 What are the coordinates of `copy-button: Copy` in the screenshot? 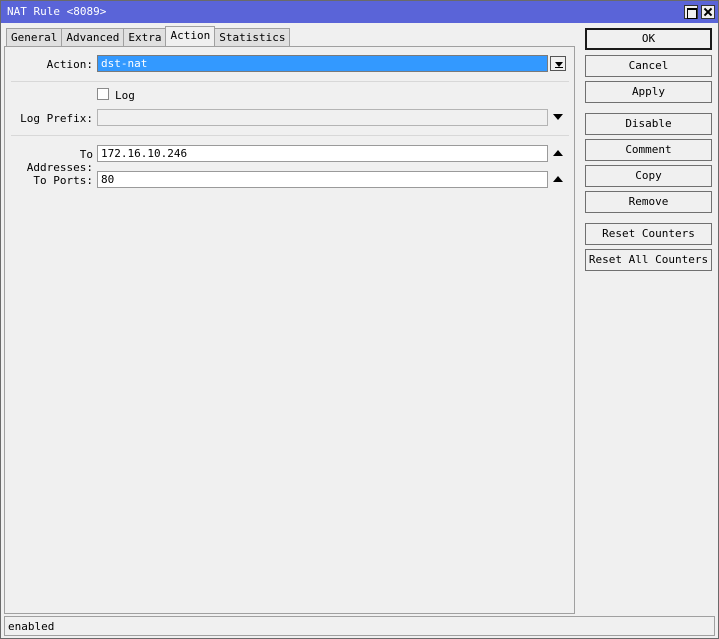 It's located at (648, 176).